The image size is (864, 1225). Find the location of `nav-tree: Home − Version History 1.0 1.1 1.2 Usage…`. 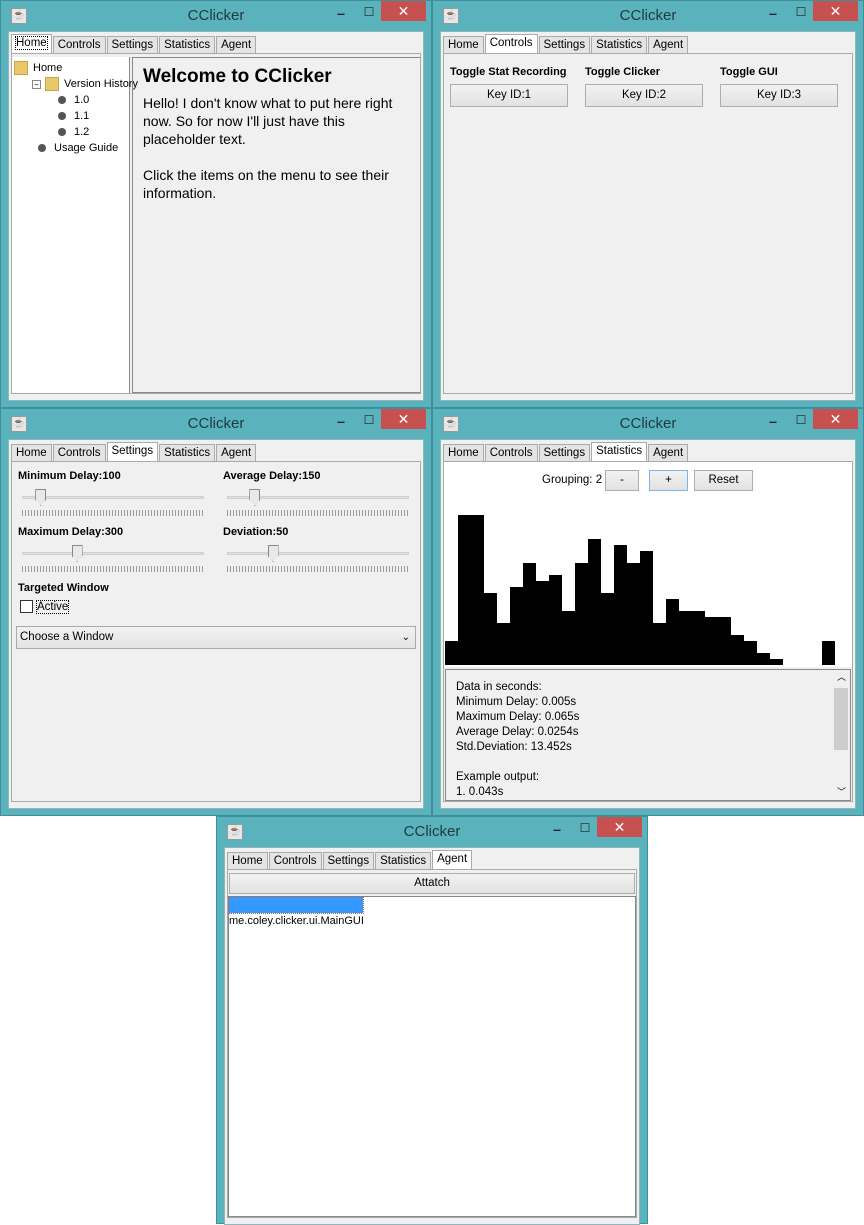

nav-tree: Home − Version History 1.0 1.1 1.2 Usage… is located at coordinates (75, 225).